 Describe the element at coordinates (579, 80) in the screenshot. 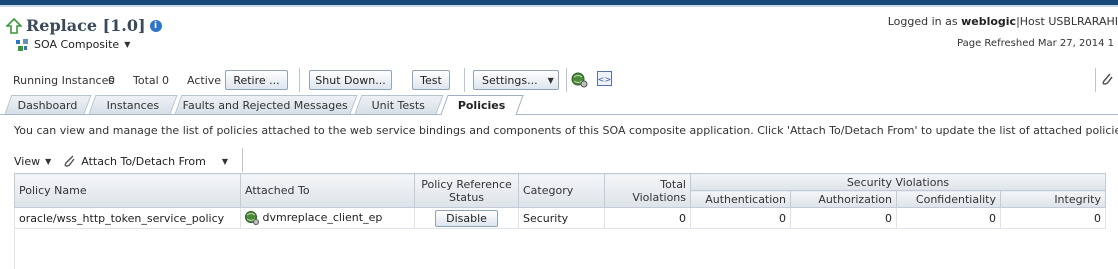

I see `globe-gear-icon` at that location.